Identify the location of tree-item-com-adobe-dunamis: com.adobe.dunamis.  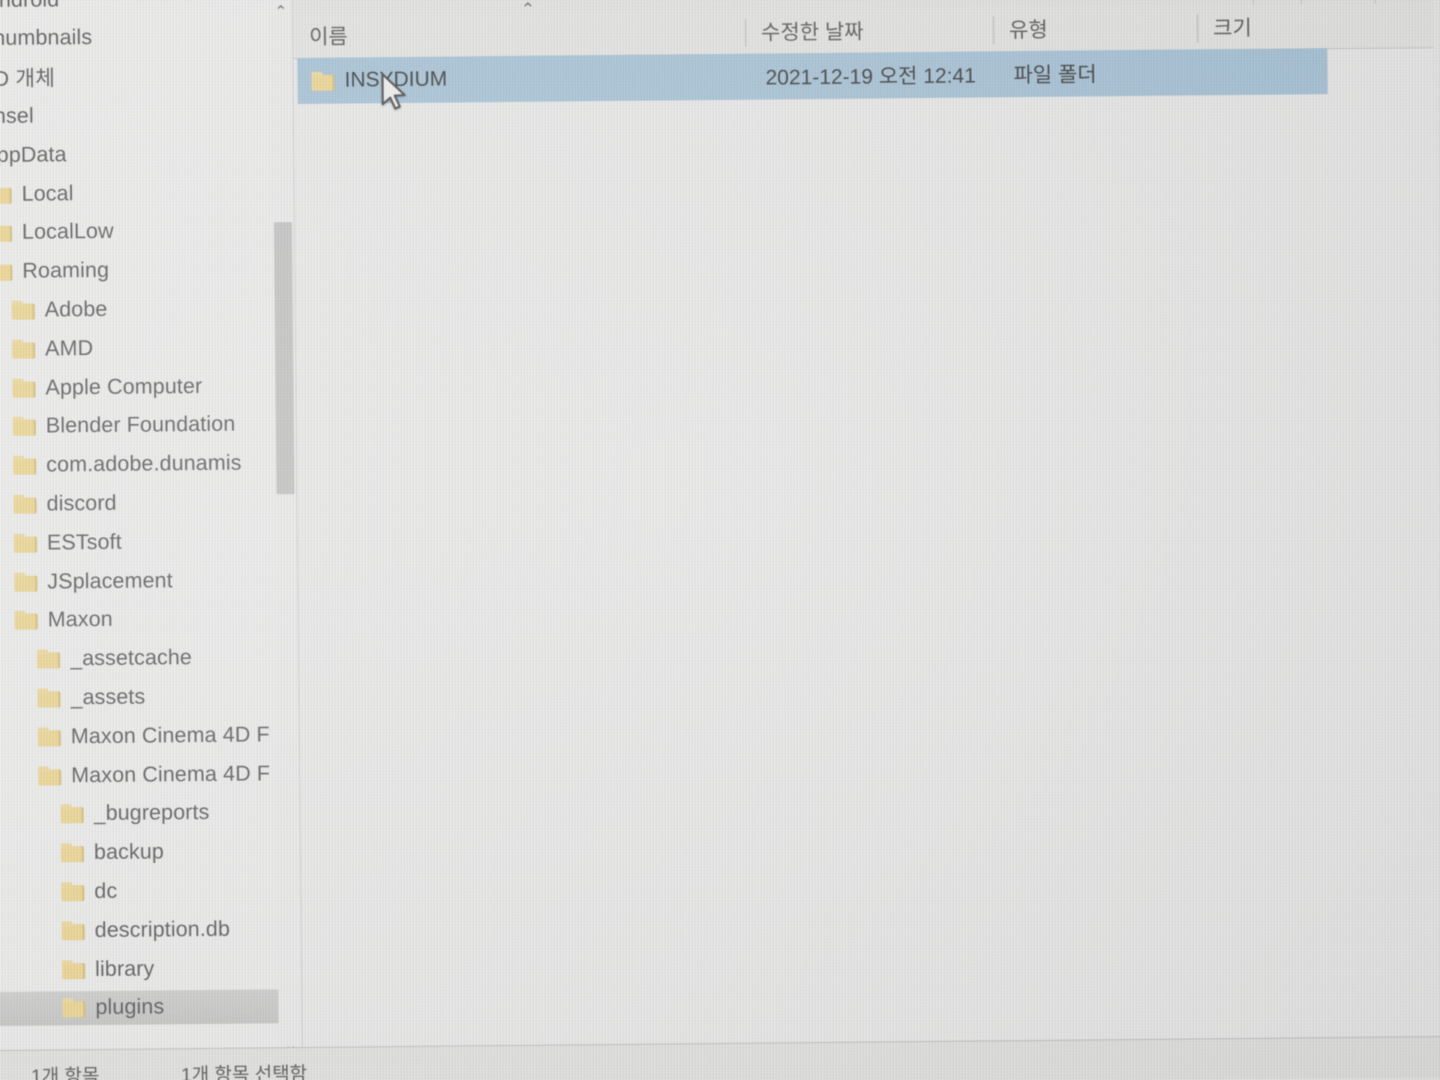
(145, 464).